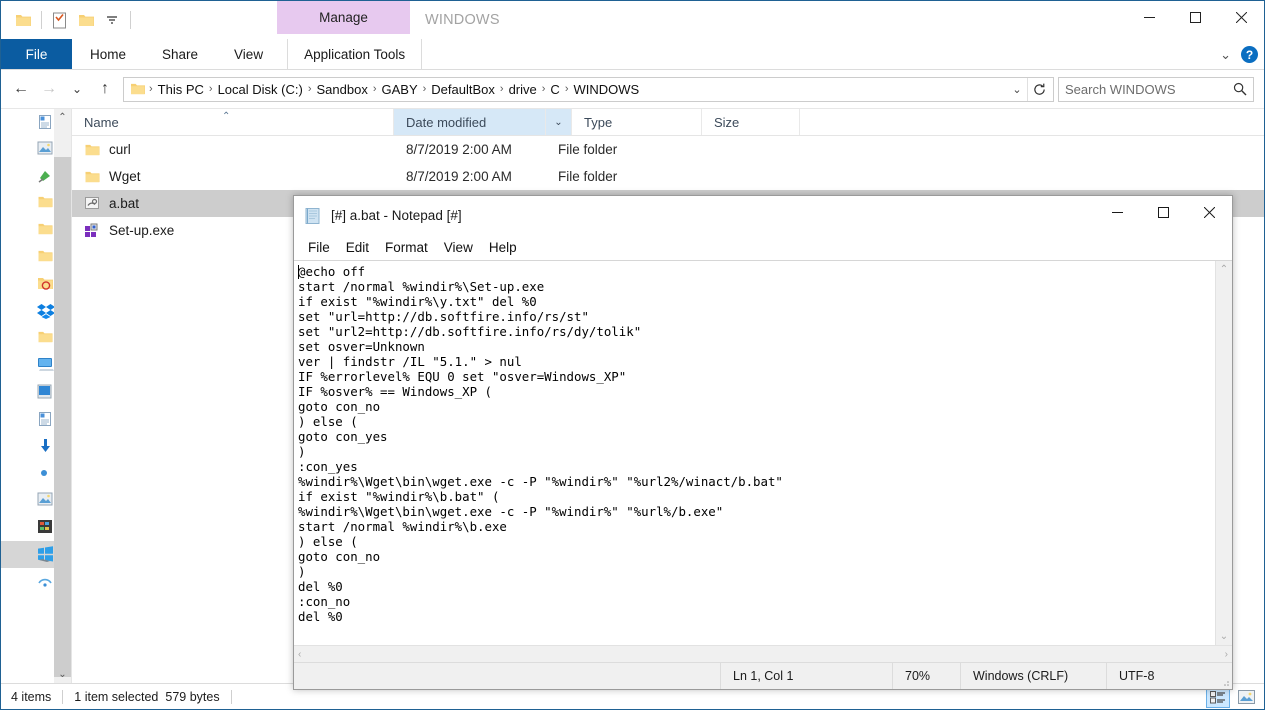  Describe the element at coordinates (588, 149) in the screenshot. I see `row-type-cell: File folder` at that location.